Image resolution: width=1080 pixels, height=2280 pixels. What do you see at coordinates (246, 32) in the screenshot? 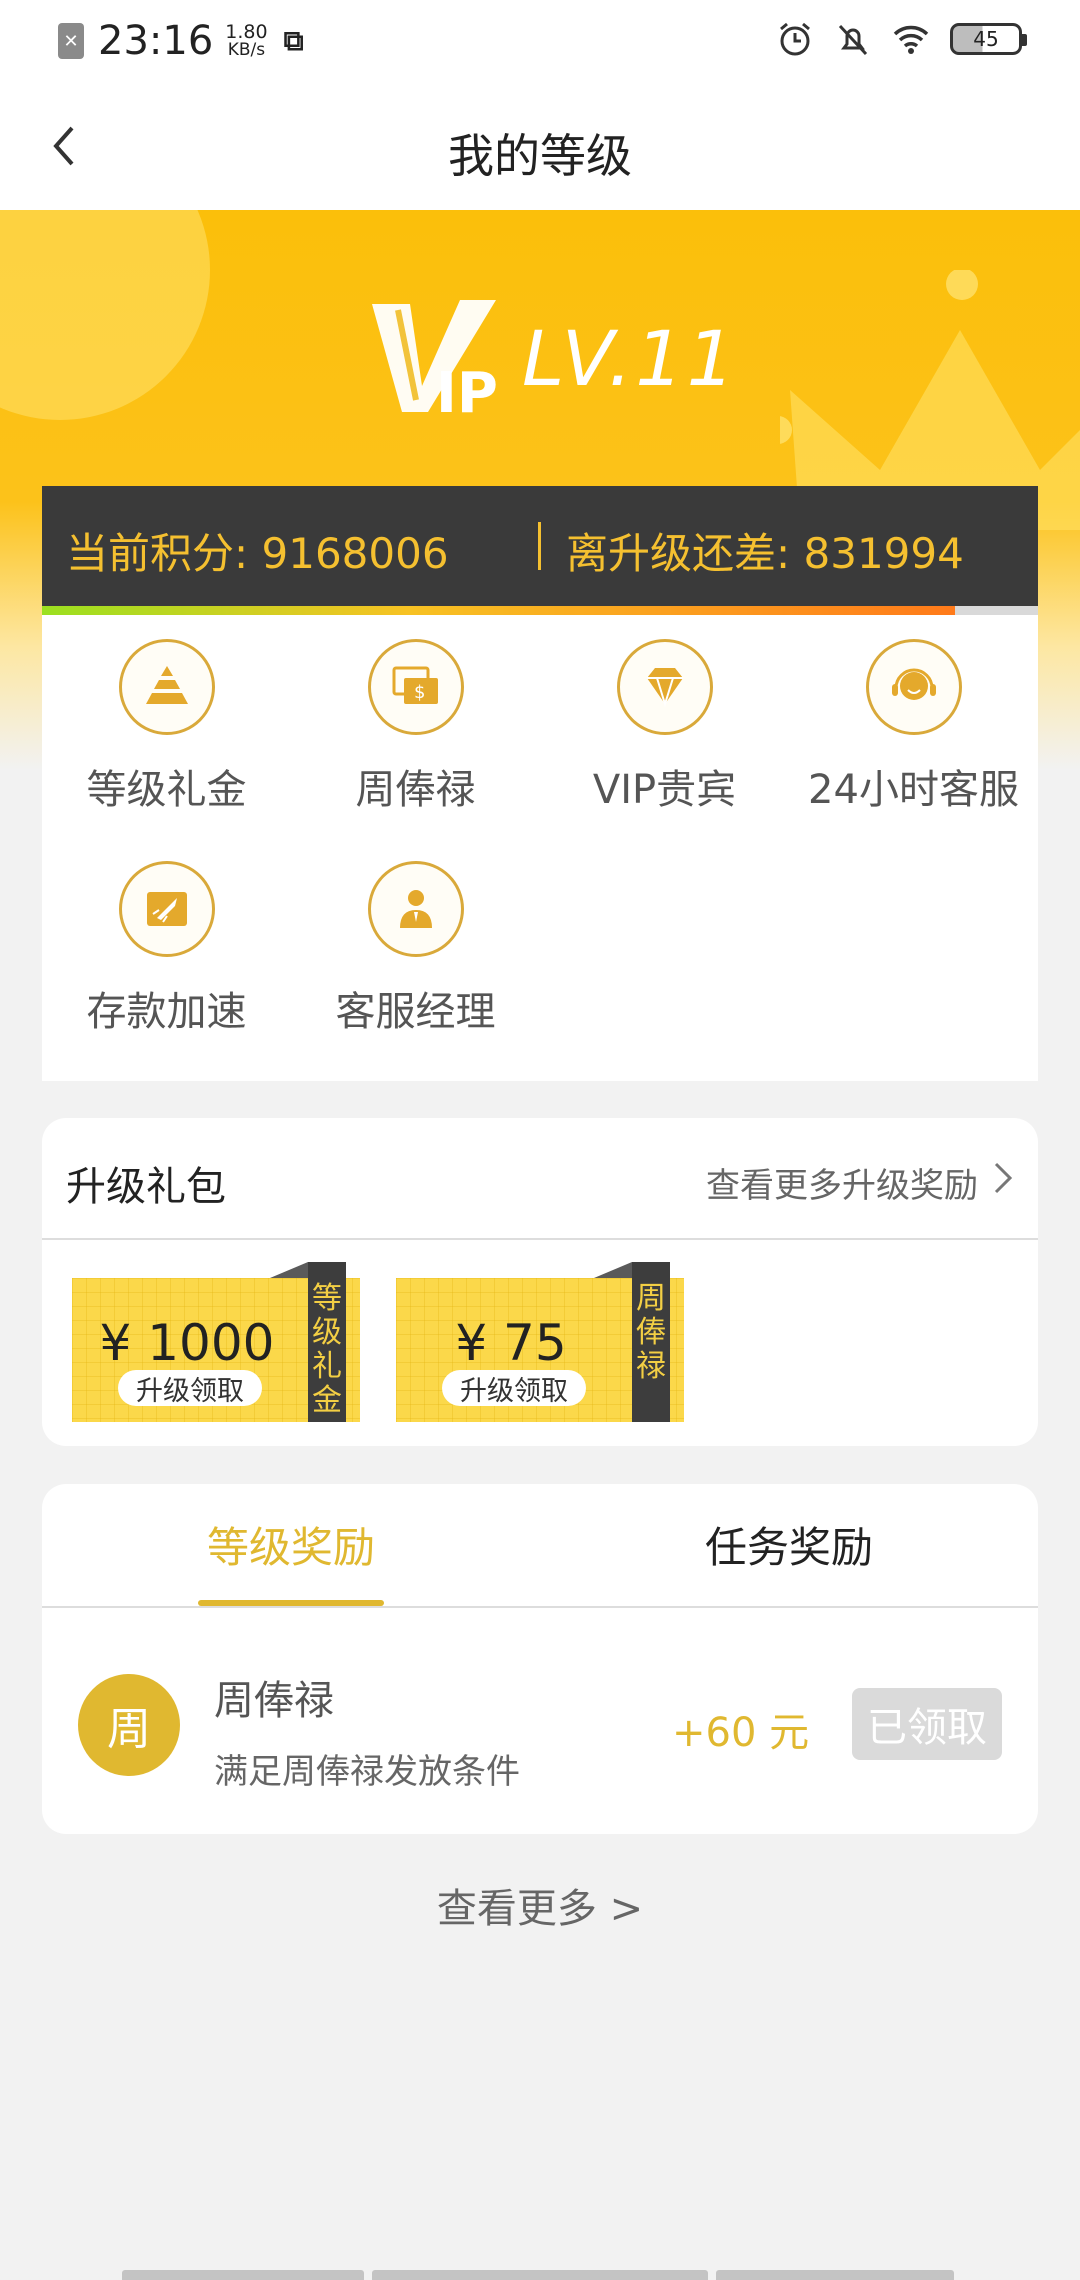
I see `network-speed-value: 1.80` at bounding box center [246, 32].